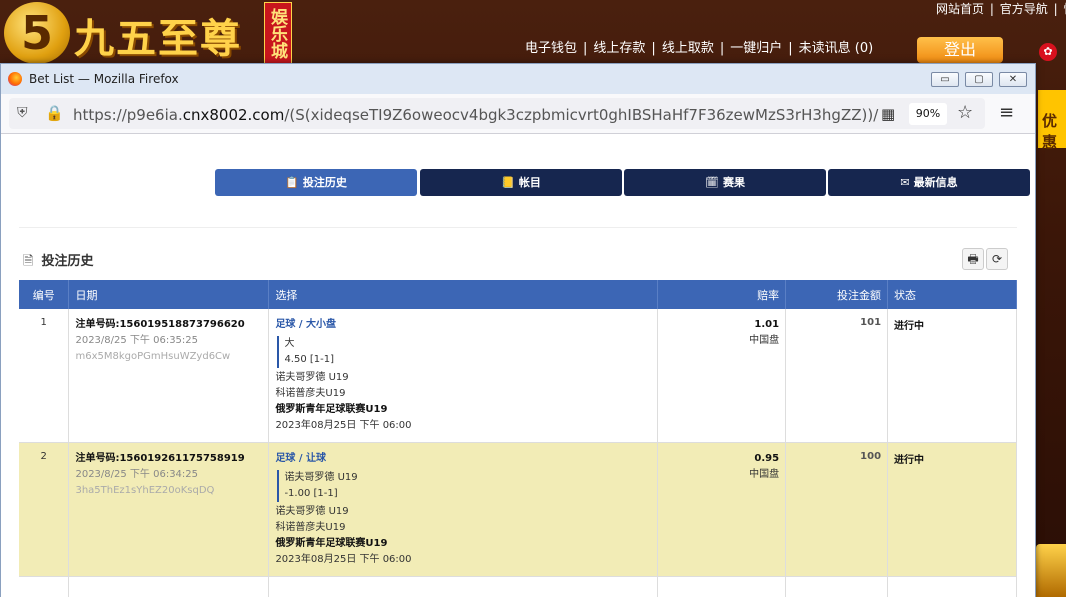  What do you see at coordinates (836, 48) in the screenshot?
I see `nav-messages: 未读讯息 (0)` at bounding box center [836, 48].